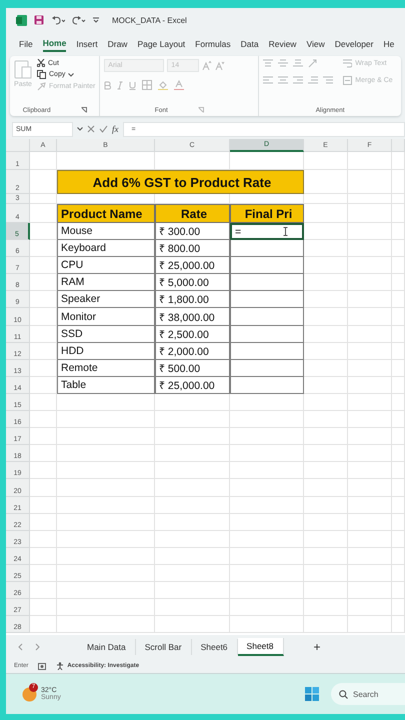 This screenshot has width=405, height=720. I want to click on macro-record-icon, so click(42, 666).